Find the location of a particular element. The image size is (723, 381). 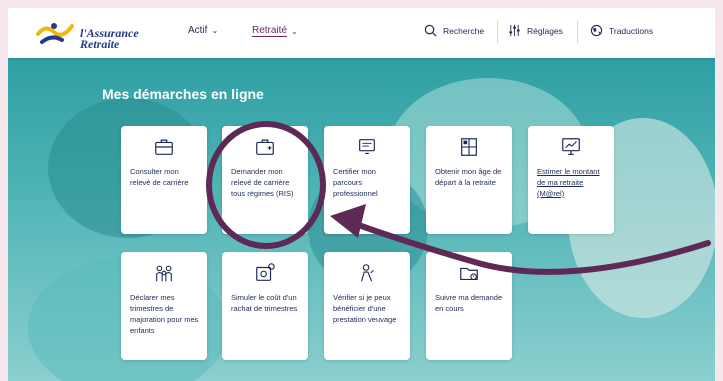

nav-retraite: Retraité ⌄ is located at coordinates (275, 31).